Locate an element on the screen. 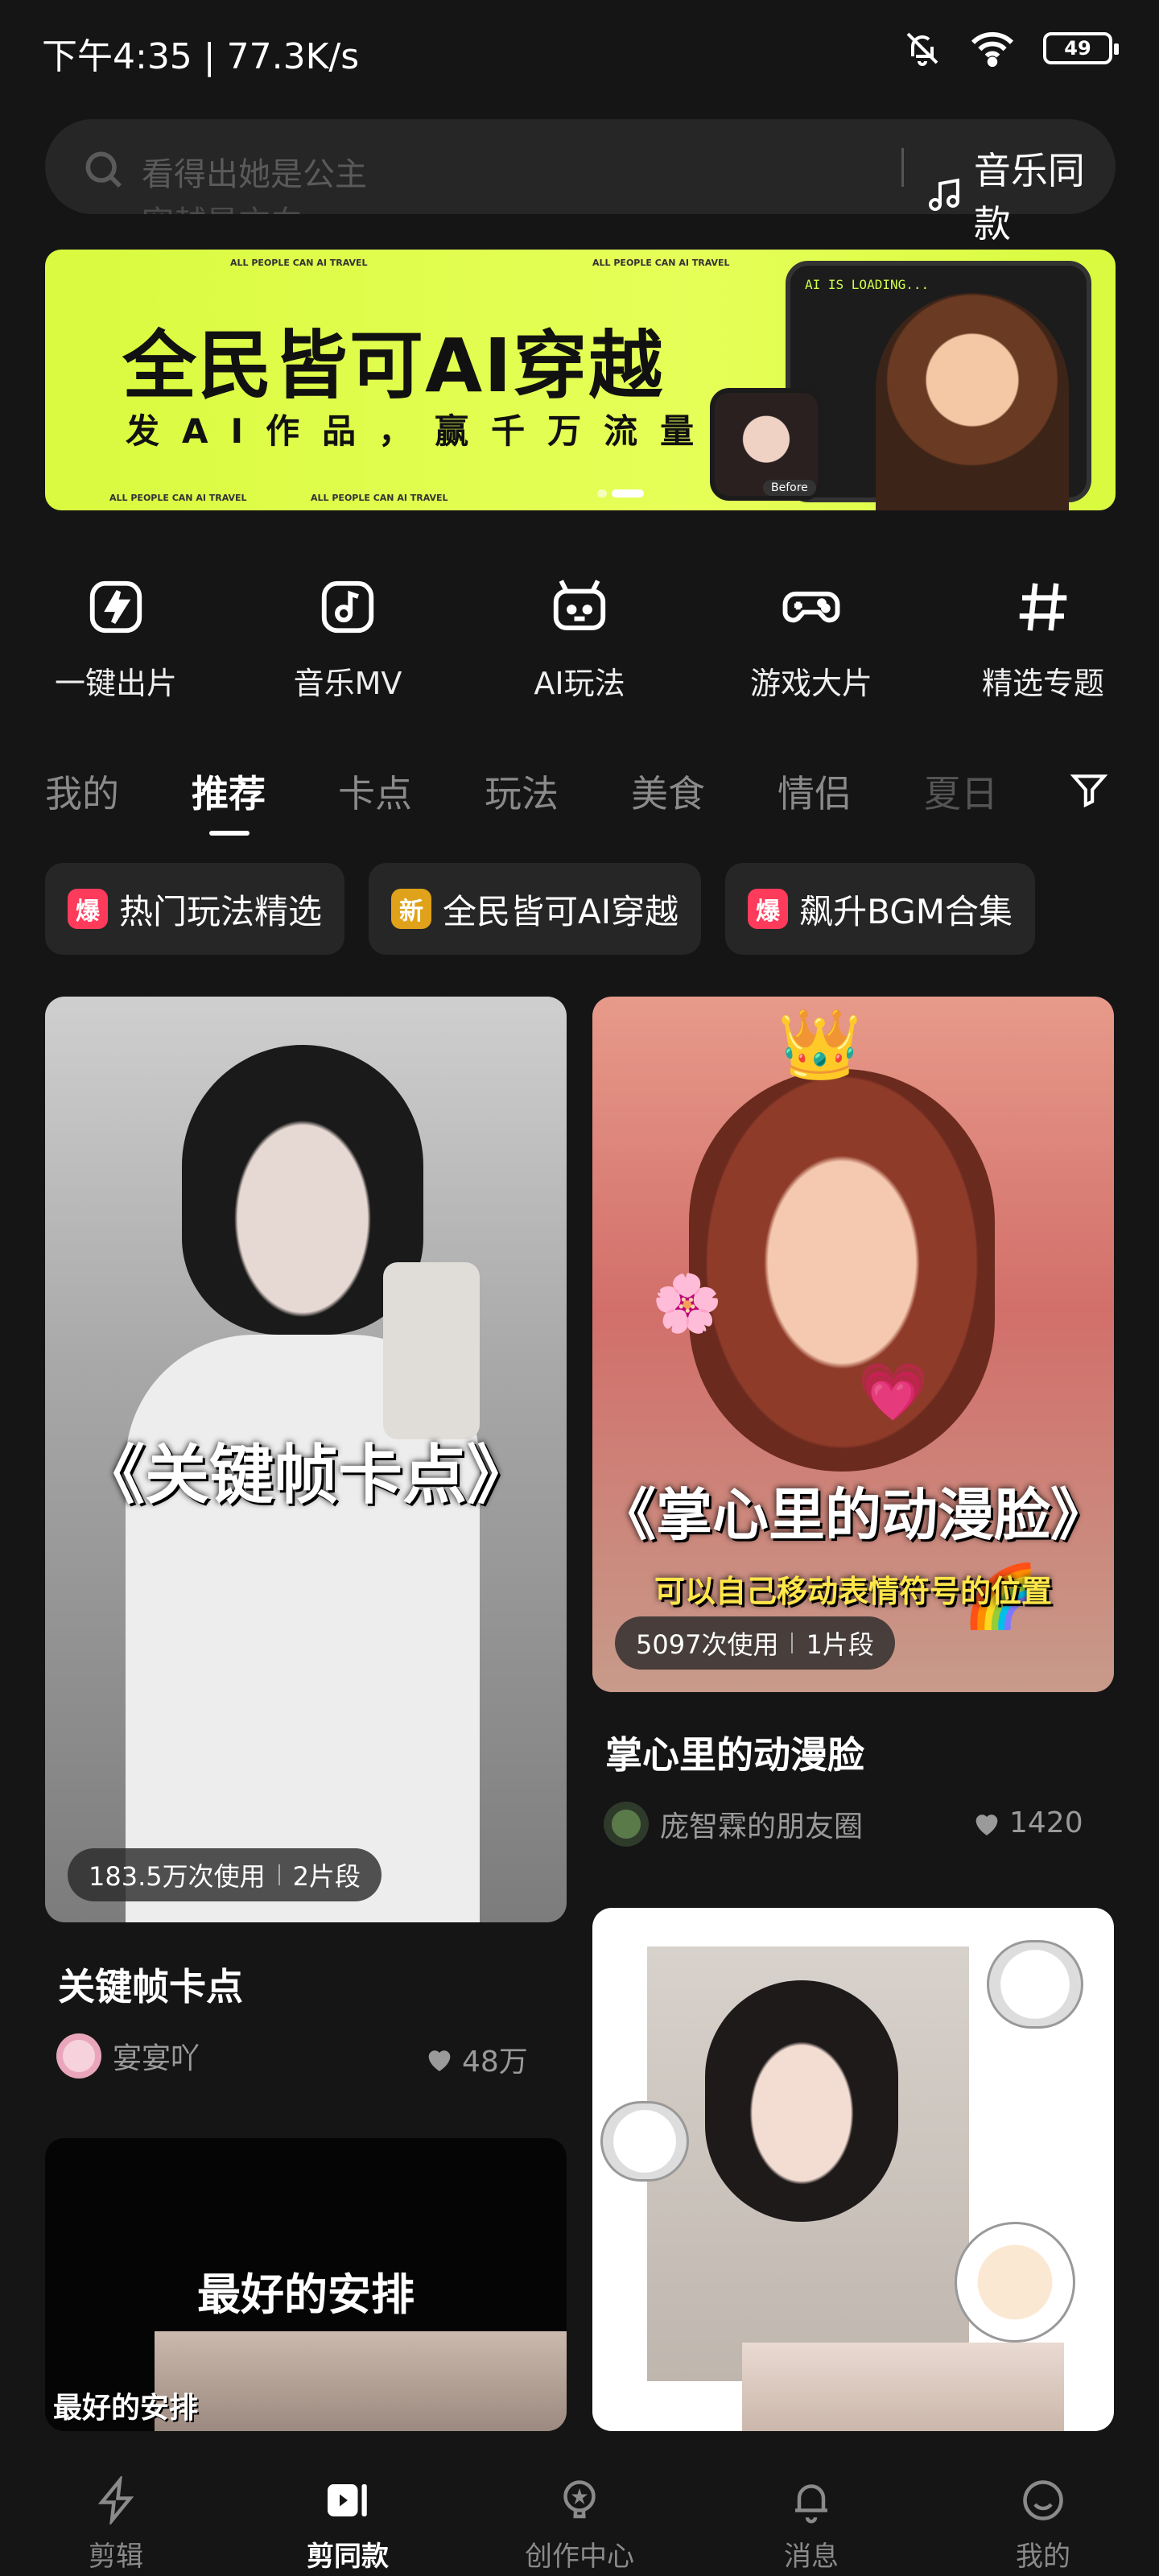 This screenshot has width=1159, height=2576. quick-label: 游戏大片 is located at coordinates (810, 683).